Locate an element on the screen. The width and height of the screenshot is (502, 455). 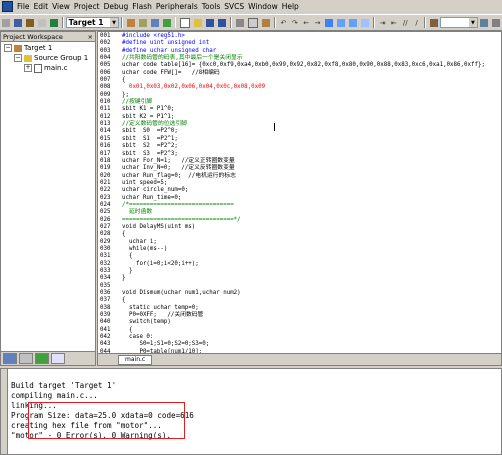
code-line: 035 is located at coordinates (298, 286).